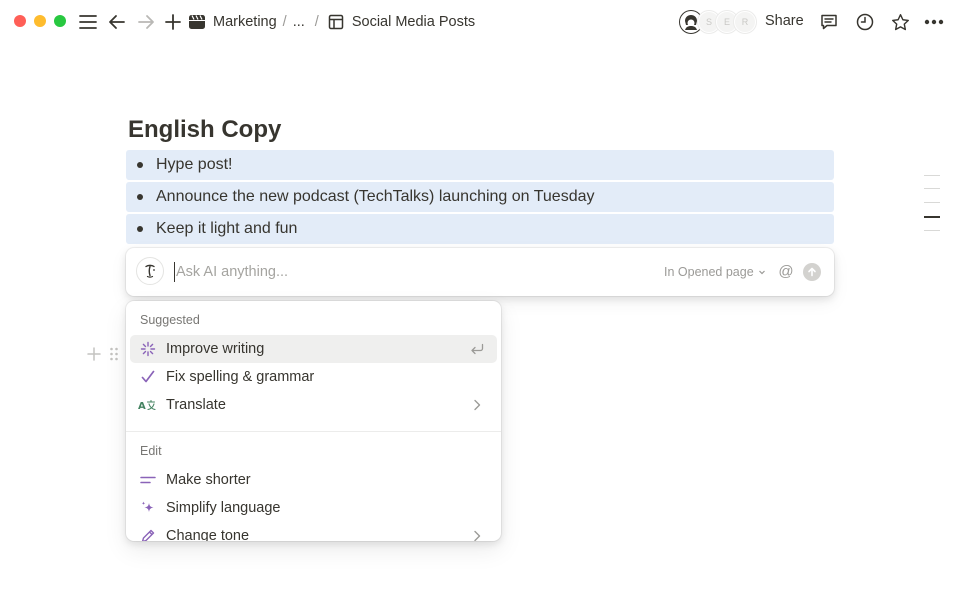 This screenshot has width=960, height=600. What do you see at coordinates (413, 22) in the screenshot?
I see `breadcrumb-social-media-posts: Social Media Posts` at bounding box center [413, 22].